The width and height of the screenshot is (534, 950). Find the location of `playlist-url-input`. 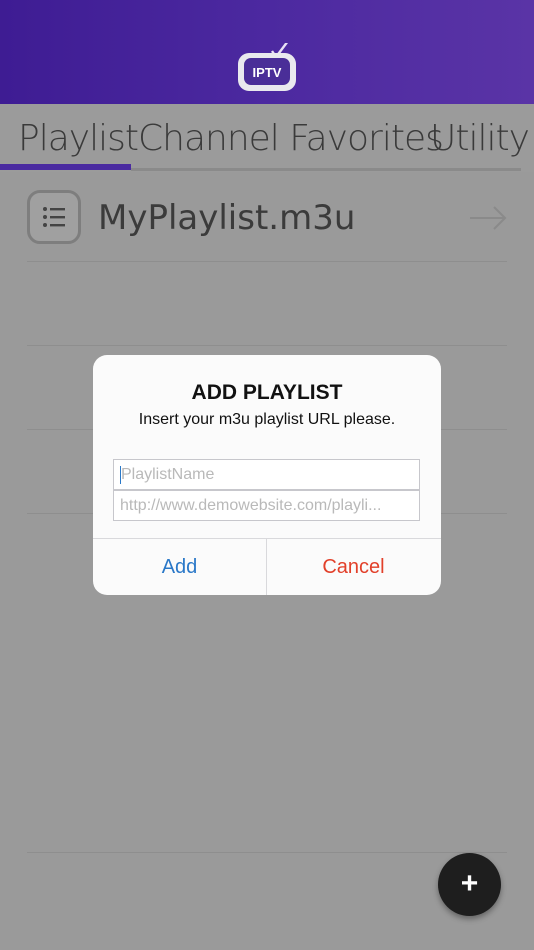

playlist-url-input is located at coordinates (266, 506).